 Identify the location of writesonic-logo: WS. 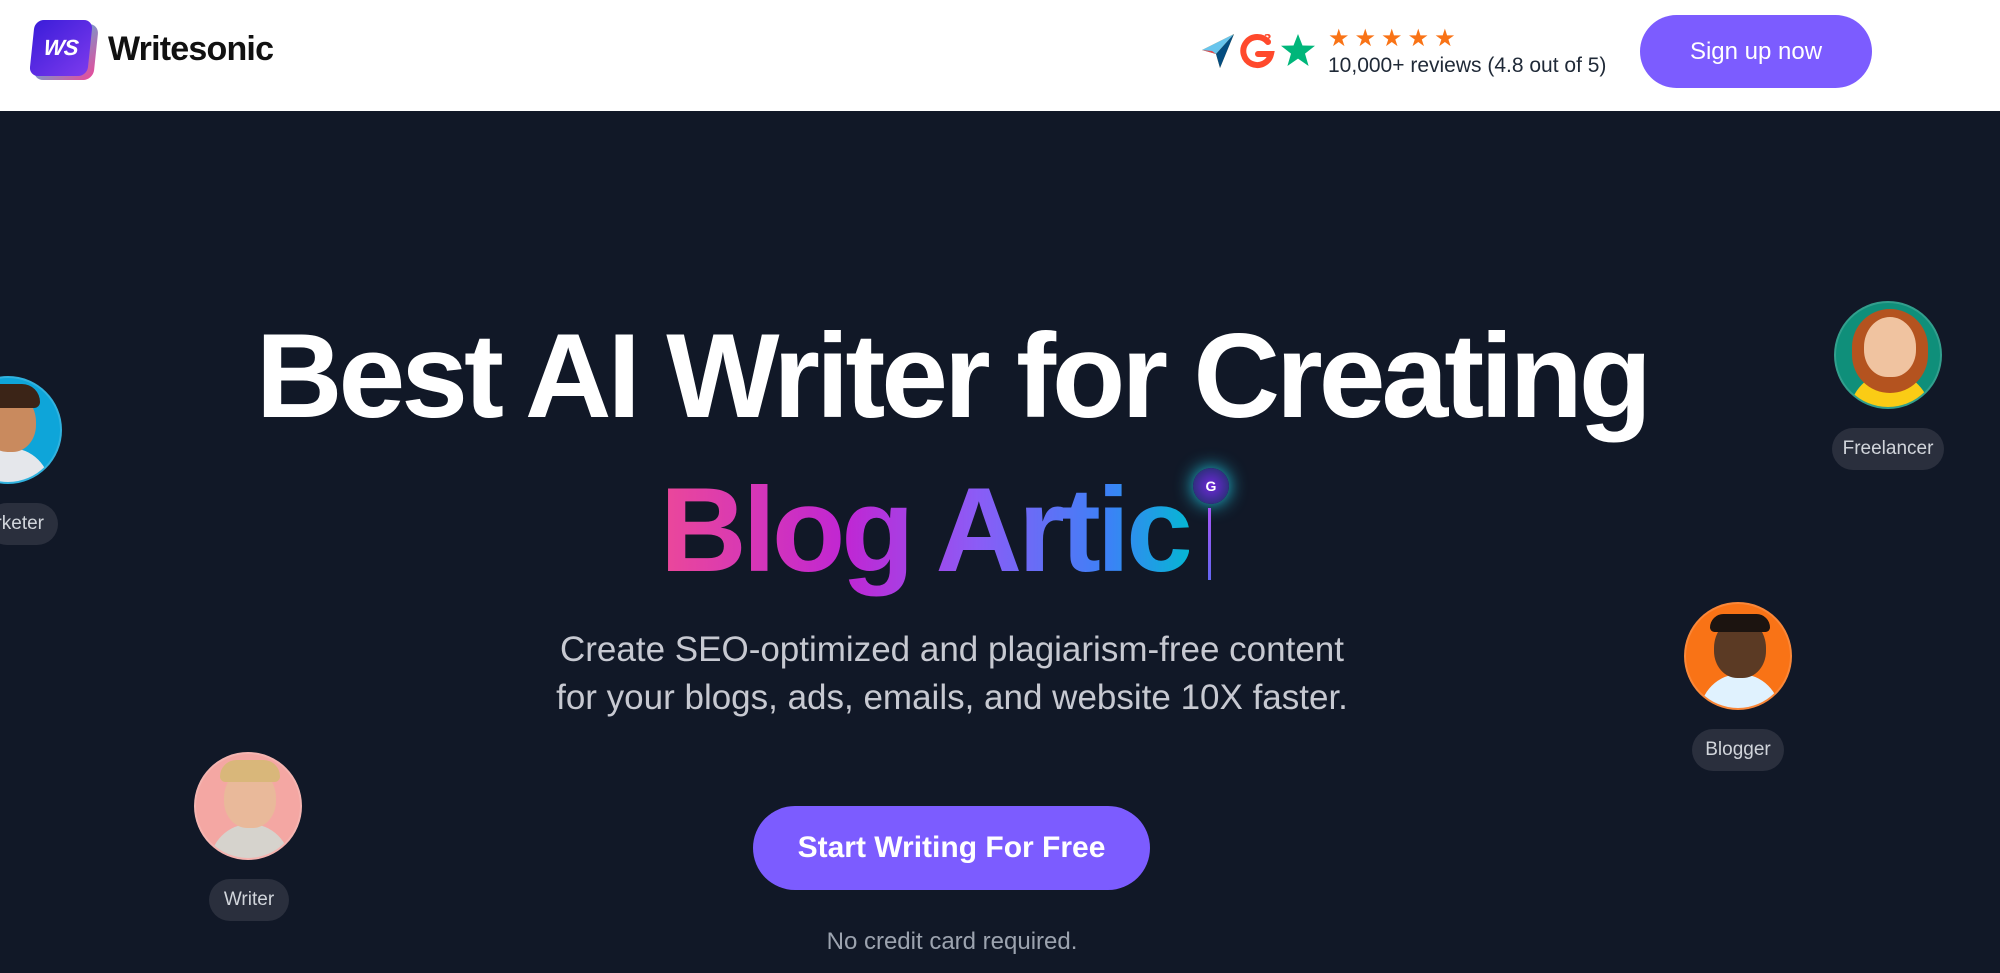
(64, 51).